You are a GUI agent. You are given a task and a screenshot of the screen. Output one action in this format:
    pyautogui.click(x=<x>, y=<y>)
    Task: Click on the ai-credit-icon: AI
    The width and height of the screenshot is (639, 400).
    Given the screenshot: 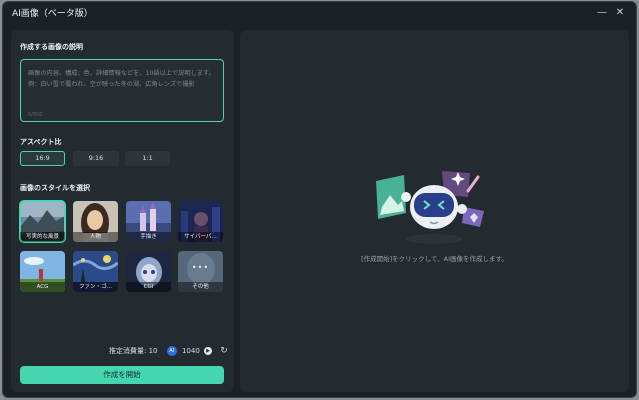 What is the action you would take?
    pyautogui.click(x=171, y=351)
    